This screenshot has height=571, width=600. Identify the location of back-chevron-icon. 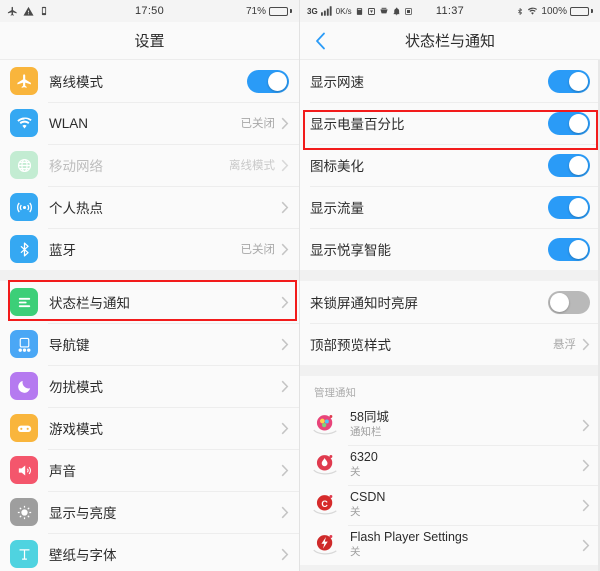
(320, 41).